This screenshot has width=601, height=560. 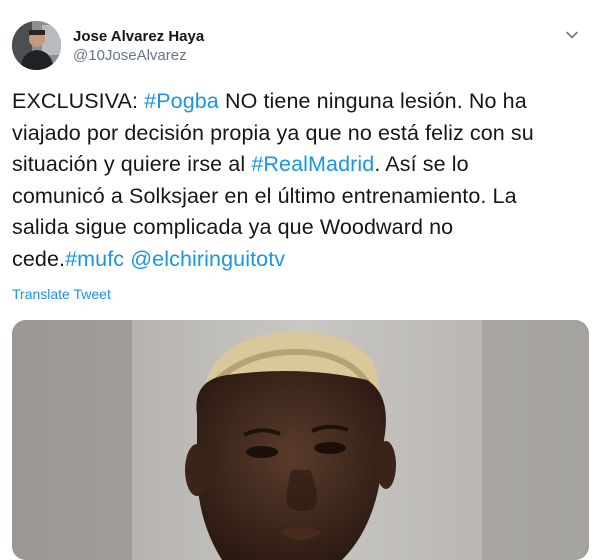 I want to click on tweet-text-span: . Así se lo, so click(x=421, y=164).